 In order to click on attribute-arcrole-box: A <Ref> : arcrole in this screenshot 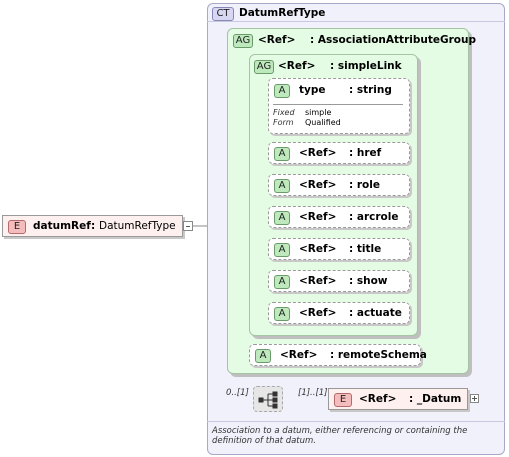, I will do `click(339, 217)`.